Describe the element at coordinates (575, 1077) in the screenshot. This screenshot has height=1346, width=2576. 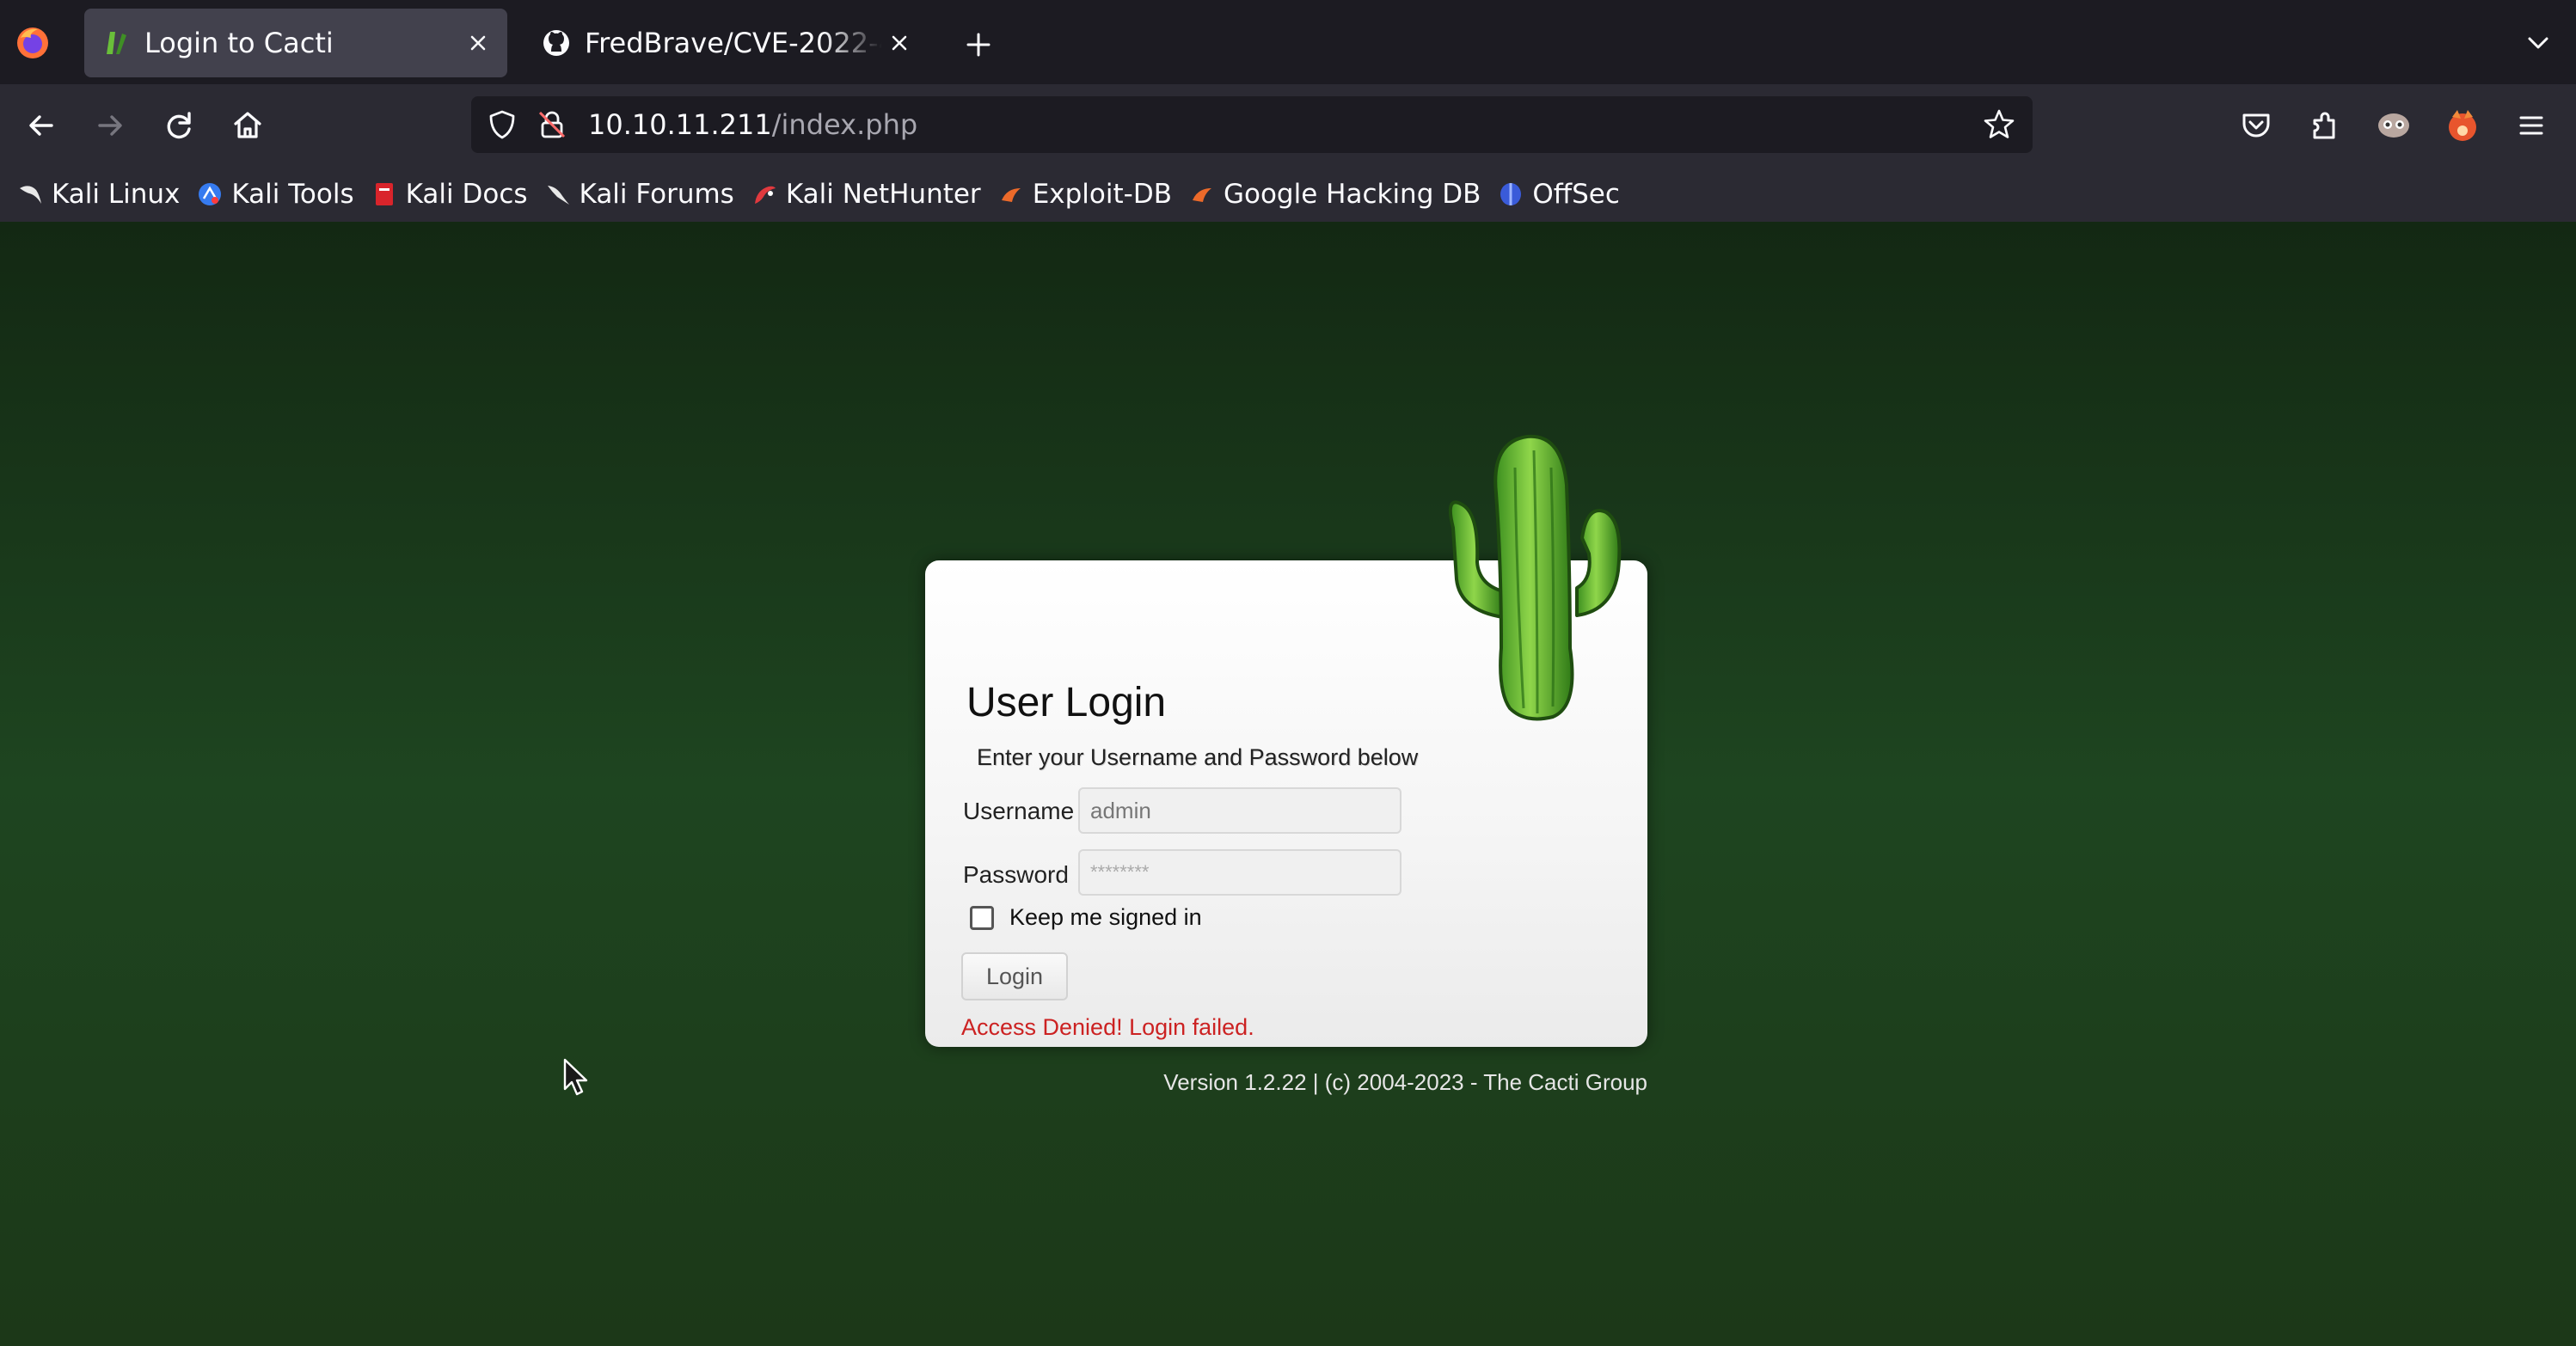
I see `mouse-cursor-icon` at that location.